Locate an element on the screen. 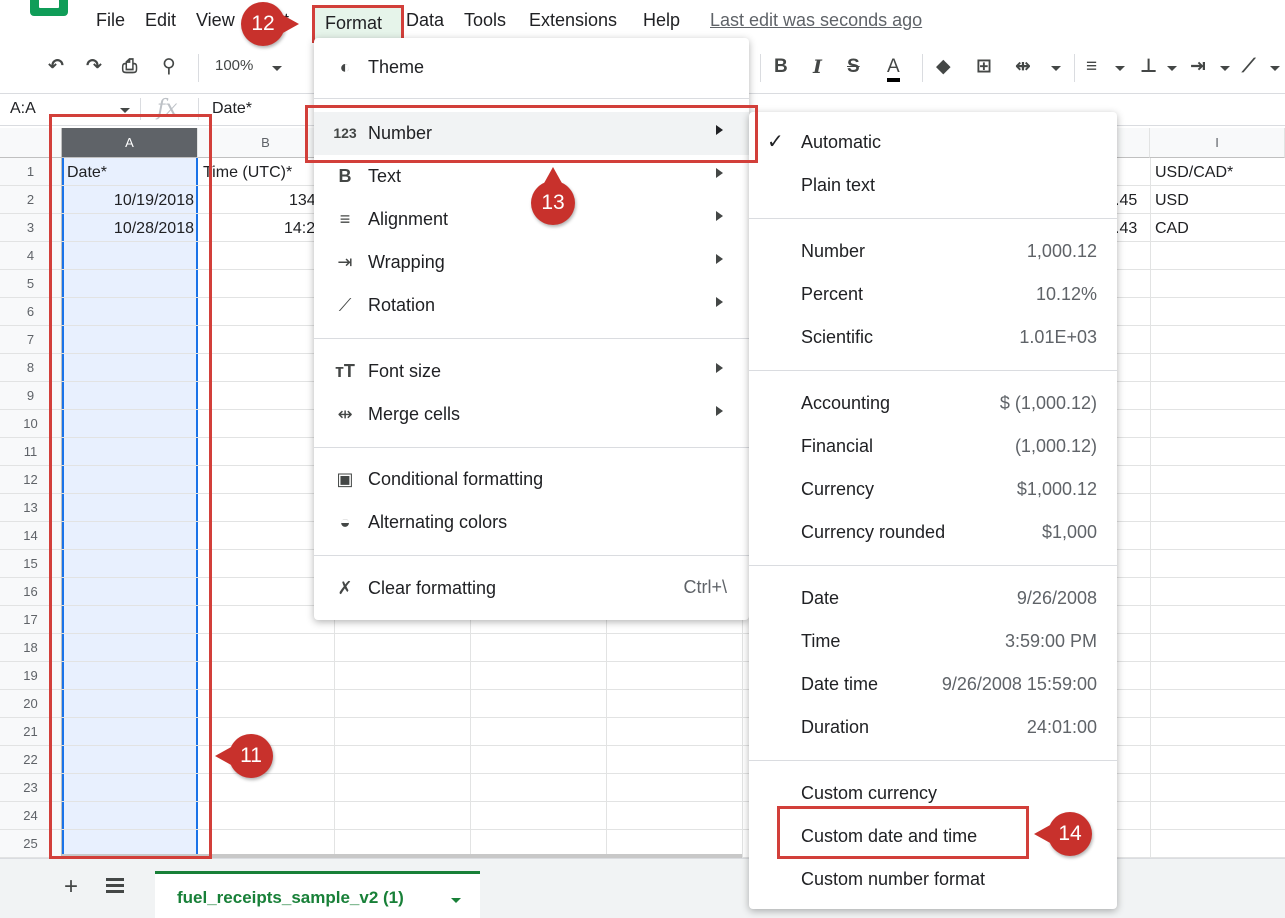 The width and height of the screenshot is (1285, 918). sheets-logo-icon is located at coordinates (49, 8).